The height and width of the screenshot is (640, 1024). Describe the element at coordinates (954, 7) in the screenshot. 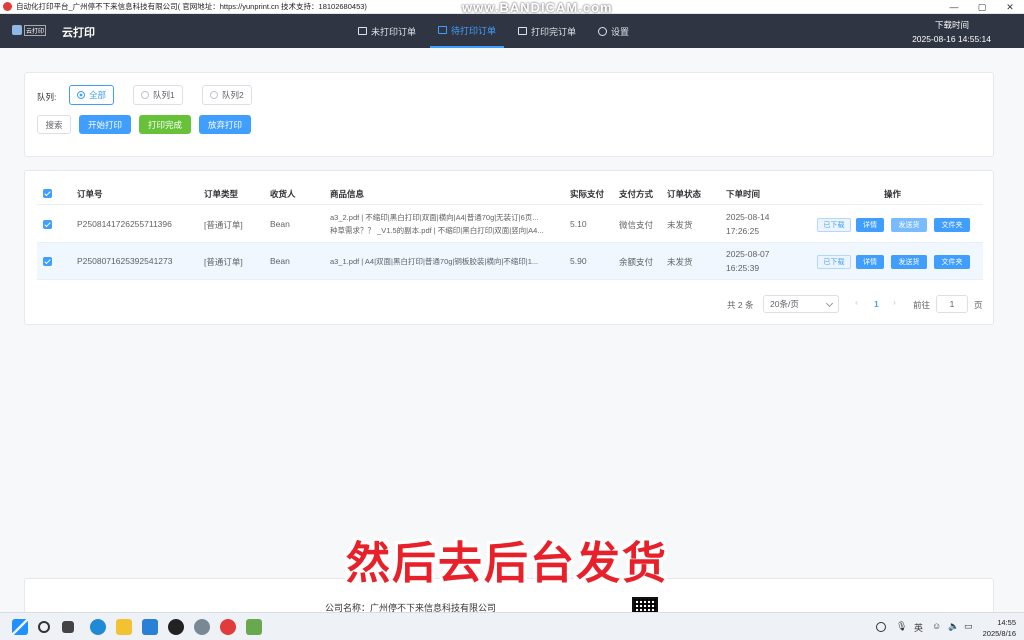

I see `minimize-button: —` at that location.